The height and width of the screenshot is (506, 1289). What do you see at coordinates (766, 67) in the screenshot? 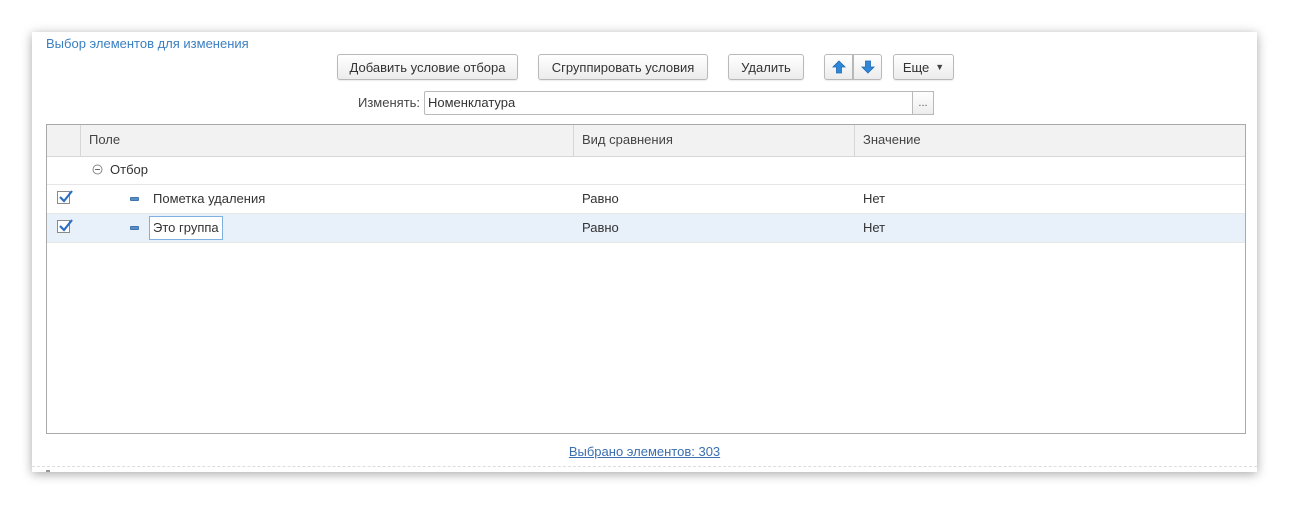
I see `delete-button: Удалить` at bounding box center [766, 67].